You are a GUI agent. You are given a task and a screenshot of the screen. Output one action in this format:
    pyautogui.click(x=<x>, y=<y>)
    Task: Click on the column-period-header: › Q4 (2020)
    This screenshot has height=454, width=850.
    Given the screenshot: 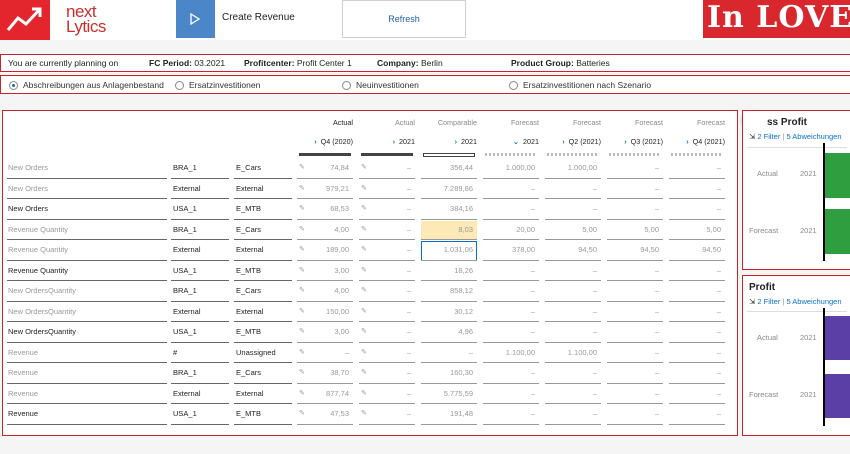 What is the action you would take?
    pyautogui.click(x=324, y=141)
    